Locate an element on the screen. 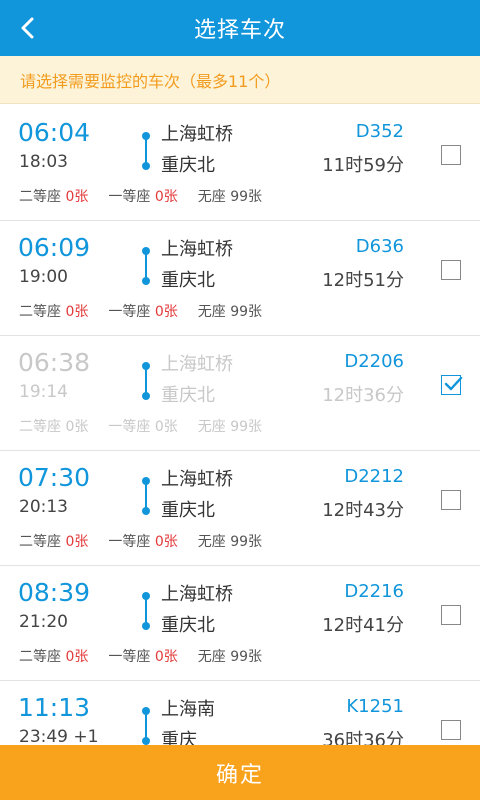  arrival-time: 19:14 is located at coordinates (43, 392).